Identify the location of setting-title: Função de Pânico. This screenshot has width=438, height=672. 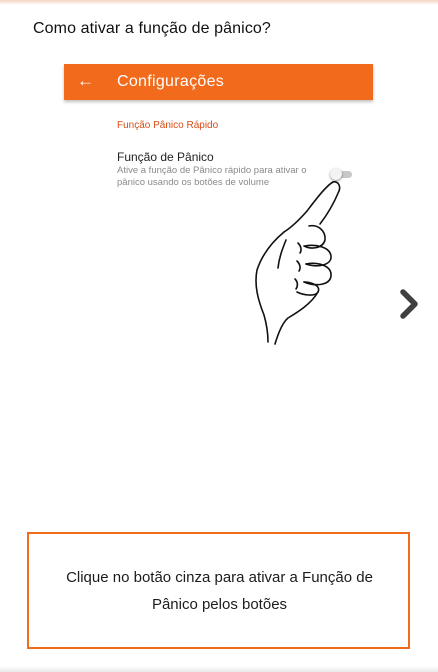
(165, 157).